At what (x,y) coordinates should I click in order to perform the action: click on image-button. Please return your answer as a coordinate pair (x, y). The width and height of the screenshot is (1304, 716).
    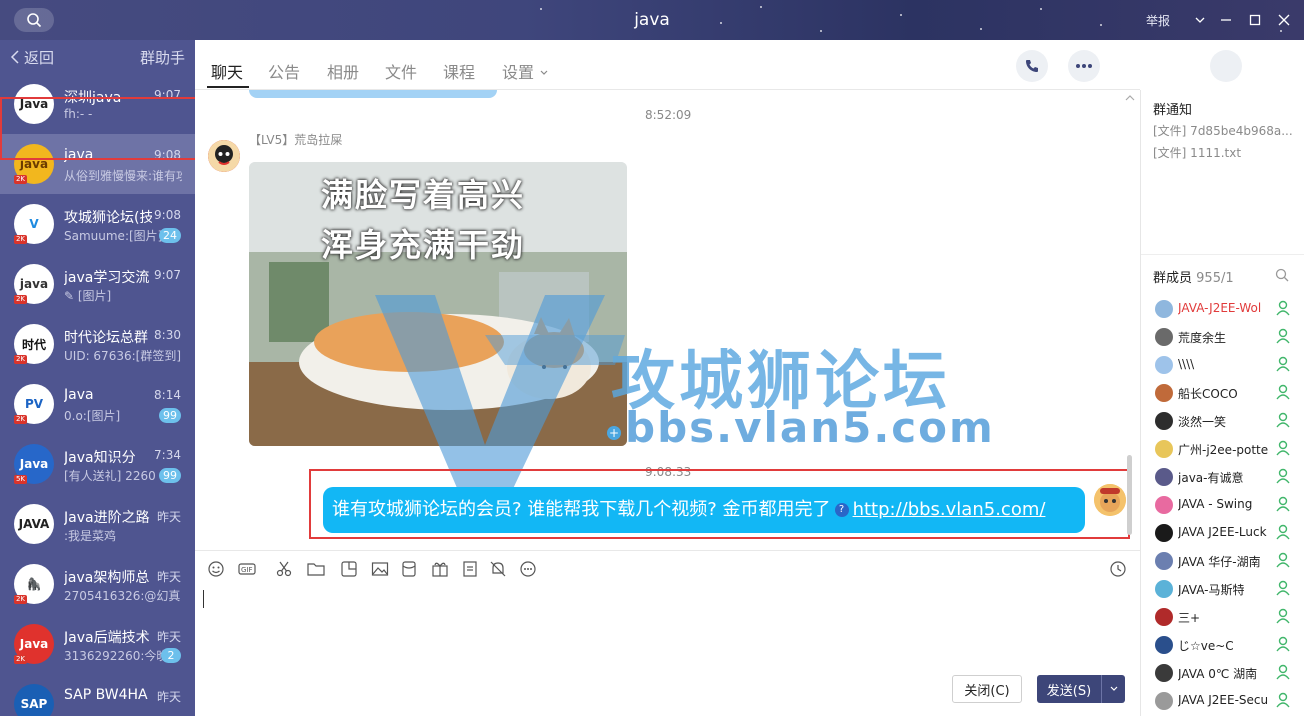
    Looking at the image, I should click on (380, 569).